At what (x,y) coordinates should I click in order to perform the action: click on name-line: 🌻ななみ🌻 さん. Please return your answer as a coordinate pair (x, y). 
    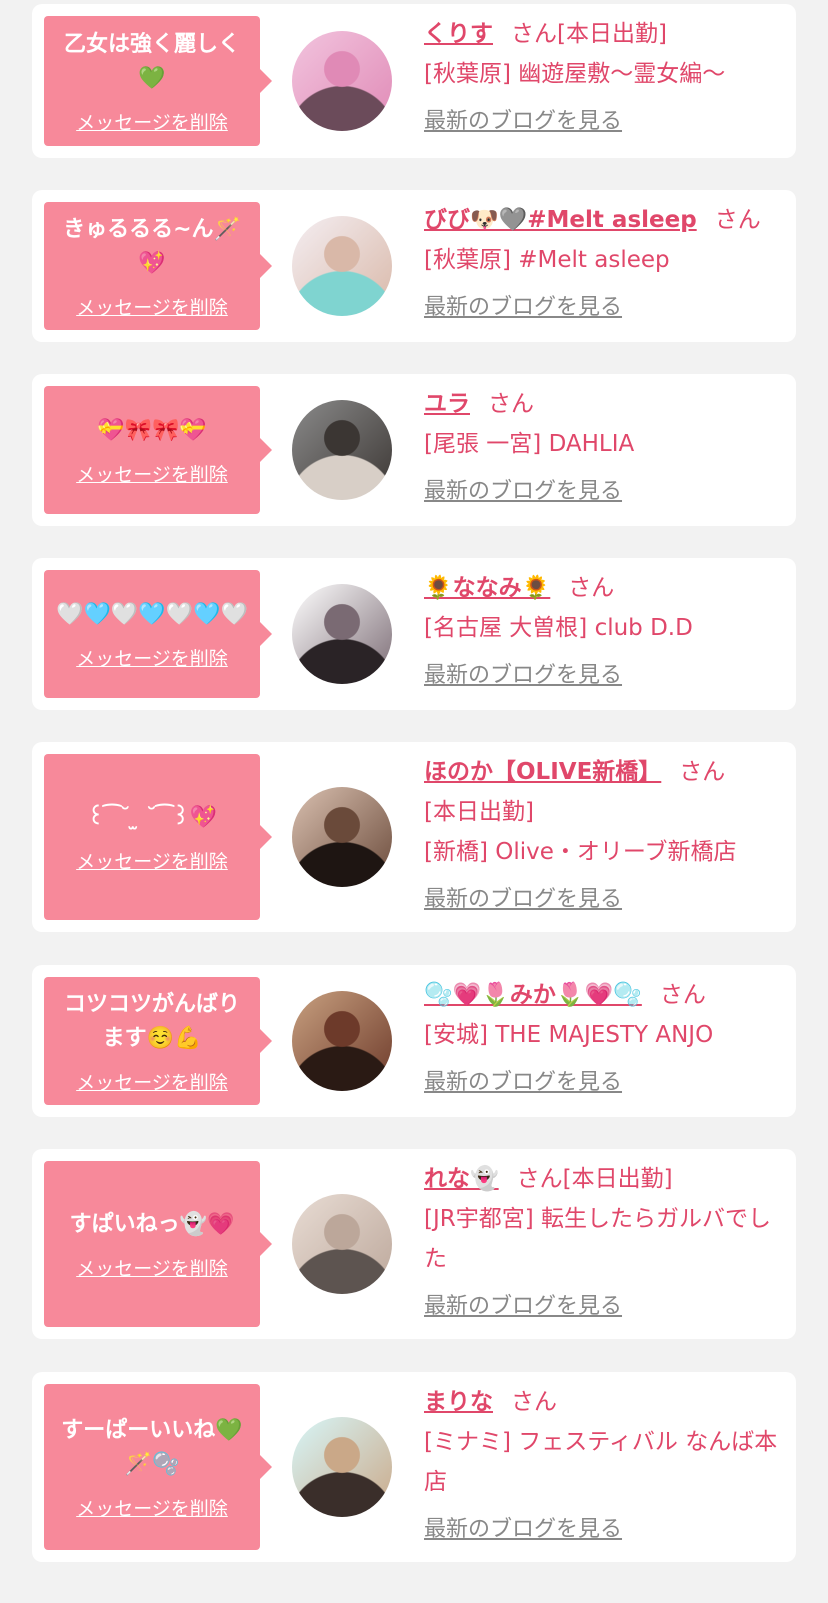
    Looking at the image, I should click on (601, 588).